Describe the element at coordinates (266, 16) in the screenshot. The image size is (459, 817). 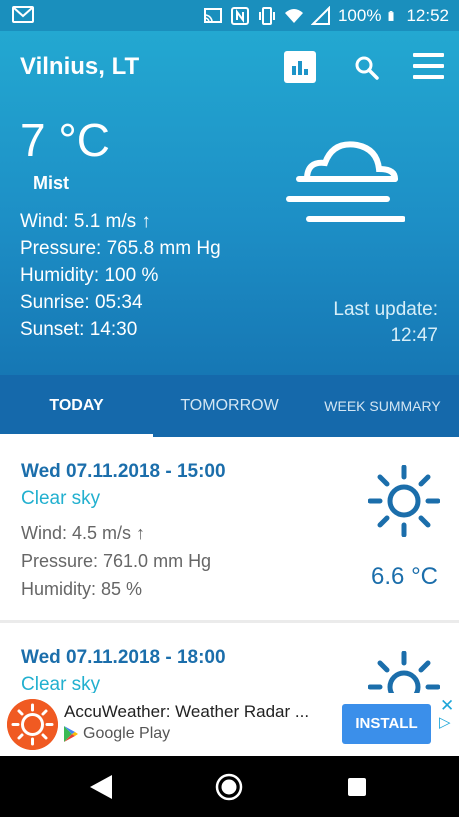
I see `vibrate-icon` at that location.